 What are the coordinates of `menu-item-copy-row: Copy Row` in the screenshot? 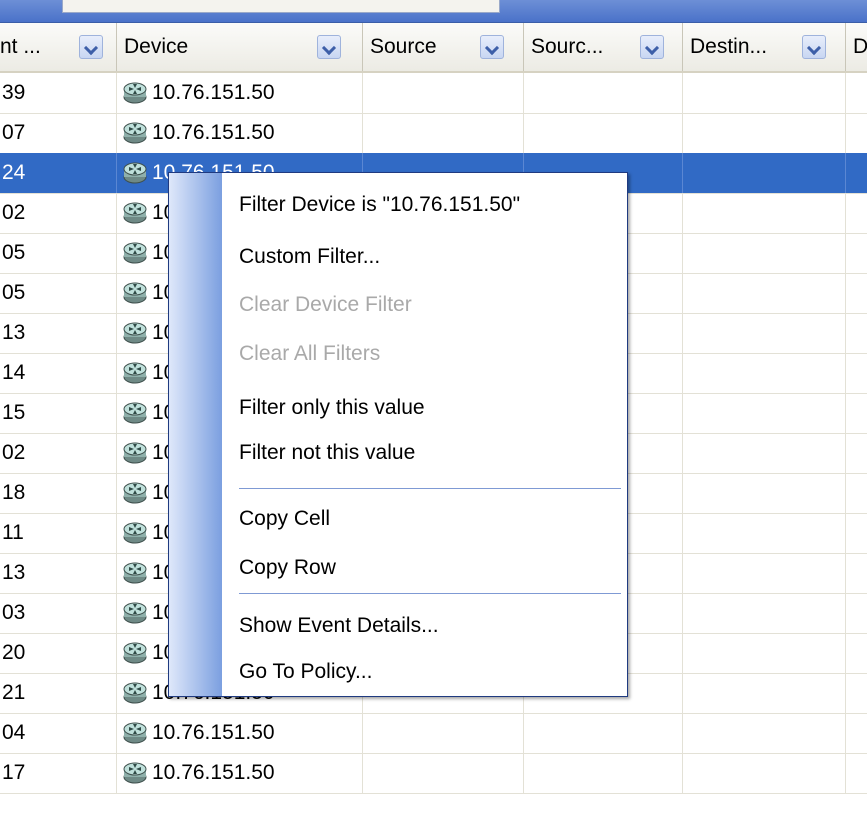 It's located at (287, 568).